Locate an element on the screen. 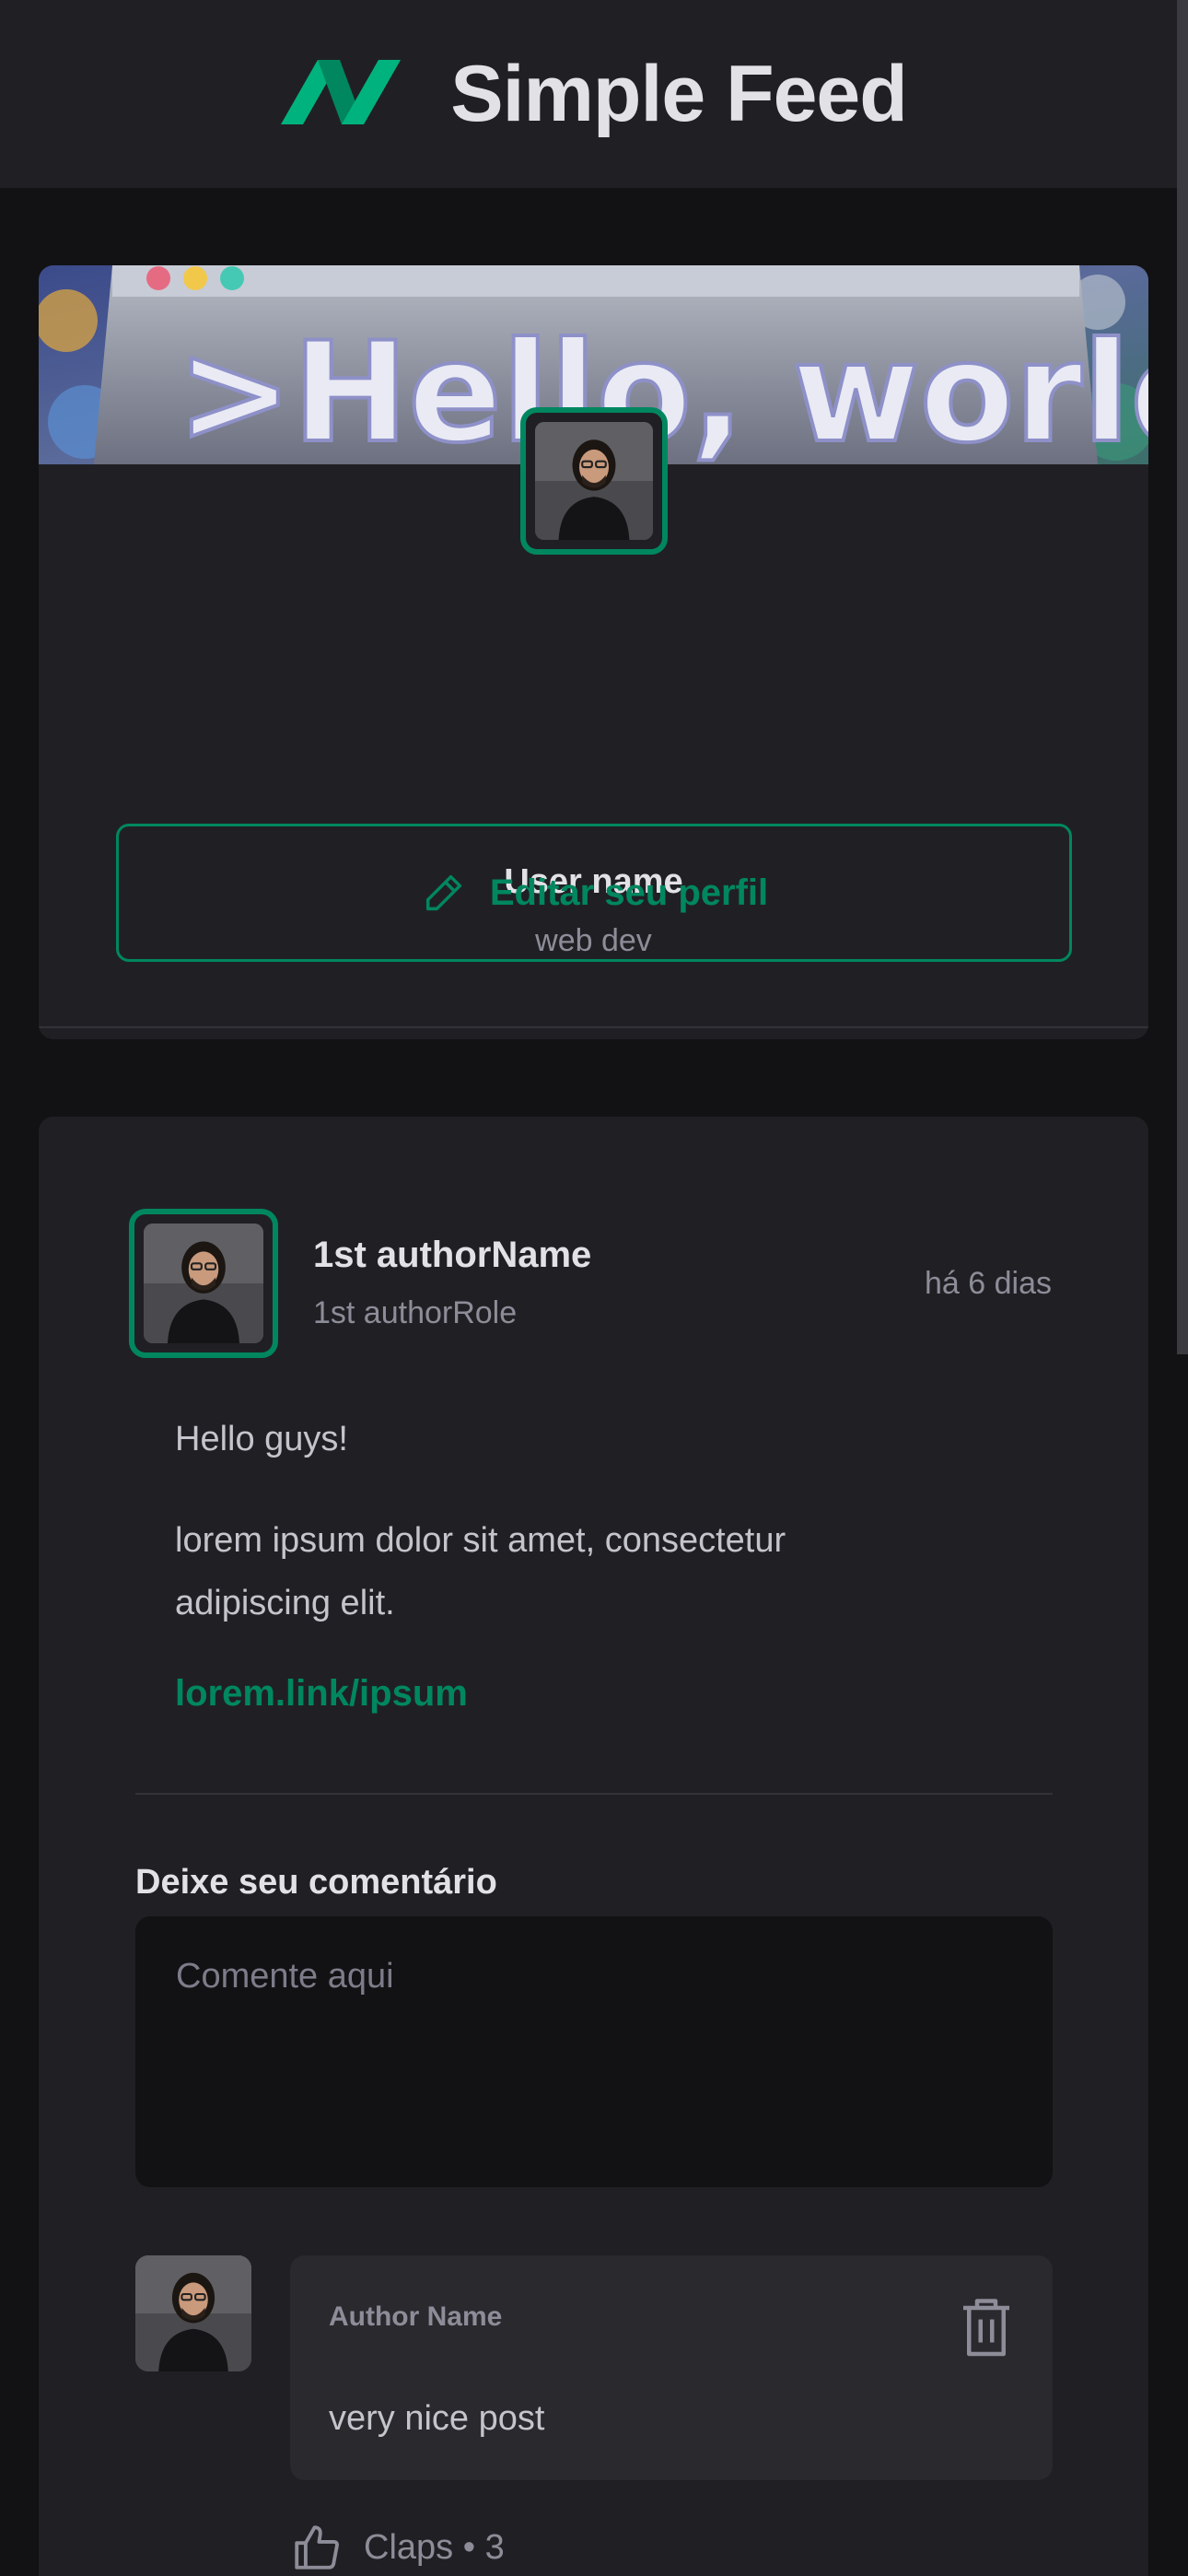 The height and width of the screenshot is (2576, 1188). post-author-avatar is located at coordinates (203, 1283).